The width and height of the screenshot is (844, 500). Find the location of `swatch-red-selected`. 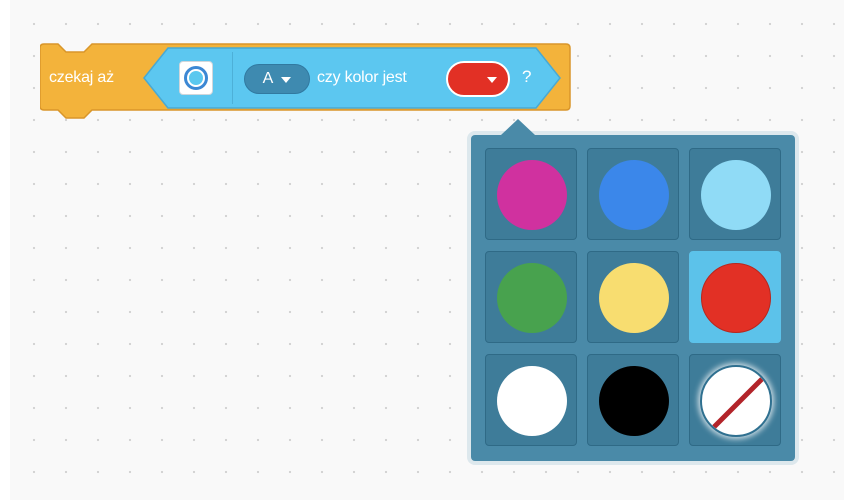

swatch-red-selected is located at coordinates (735, 297).